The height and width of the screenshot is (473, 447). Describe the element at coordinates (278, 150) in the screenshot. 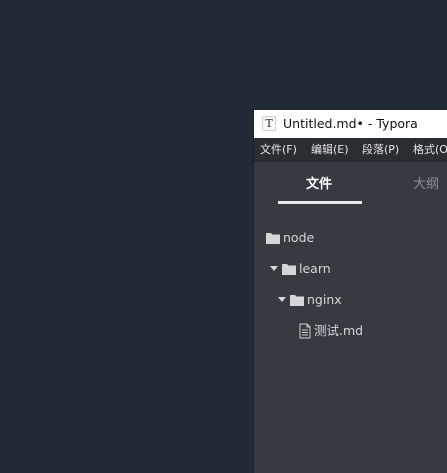

I see `menu-file: 文件(F)` at that location.